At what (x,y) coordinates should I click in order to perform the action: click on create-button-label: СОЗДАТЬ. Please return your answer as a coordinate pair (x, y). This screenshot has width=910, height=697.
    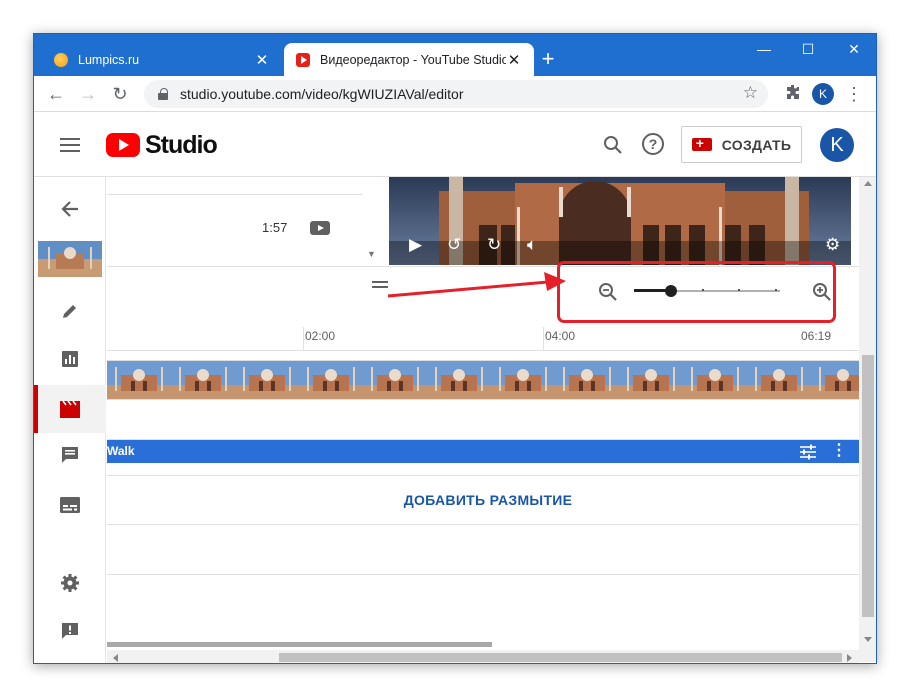
    Looking at the image, I should click on (756, 144).